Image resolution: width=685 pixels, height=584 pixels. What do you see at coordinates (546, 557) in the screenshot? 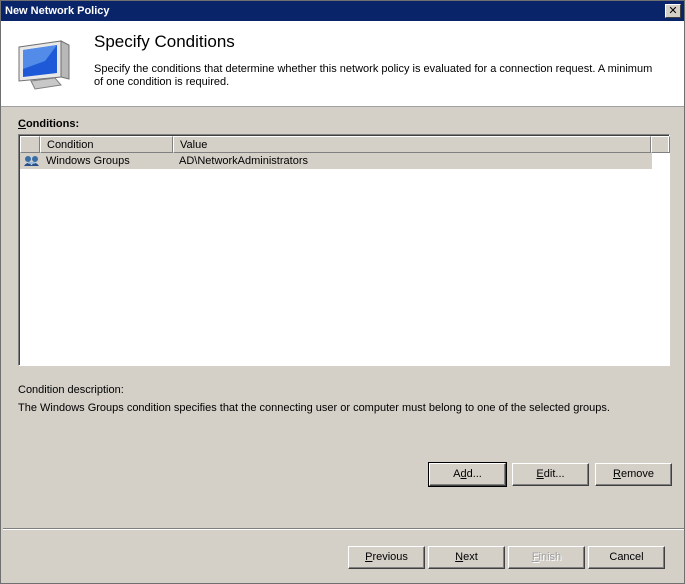
I see `finish-button: Finish` at bounding box center [546, 557].